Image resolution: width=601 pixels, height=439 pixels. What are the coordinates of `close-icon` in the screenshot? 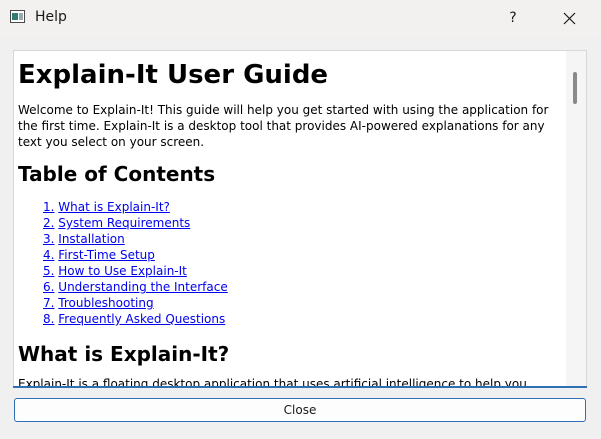 It's located at (569, 18).